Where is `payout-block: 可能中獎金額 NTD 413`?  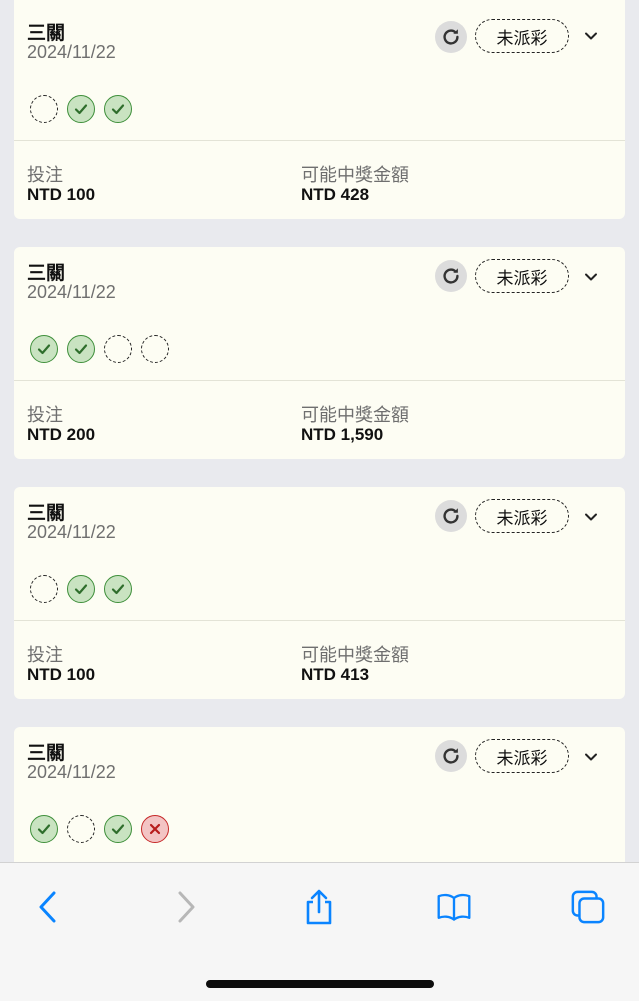 payout-block: 可能中獎金額 NTD 413 is located at coordinates (355, 665).